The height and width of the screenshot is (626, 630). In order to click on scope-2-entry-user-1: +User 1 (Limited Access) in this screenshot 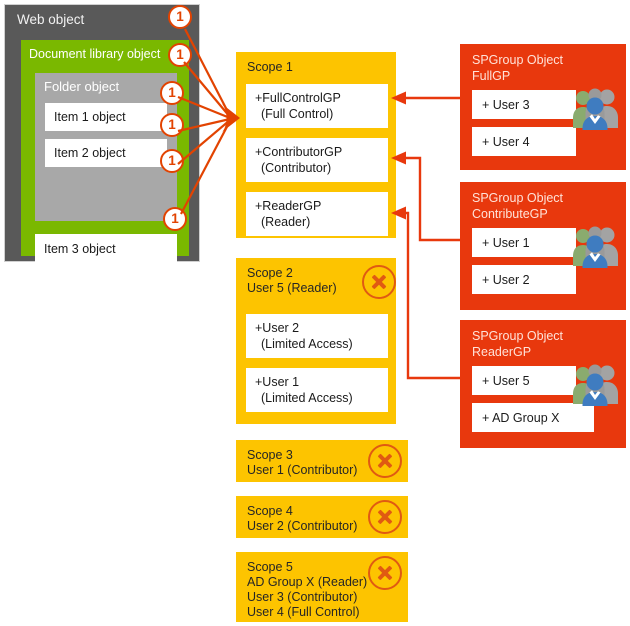, I will do `click(317, 390)`.